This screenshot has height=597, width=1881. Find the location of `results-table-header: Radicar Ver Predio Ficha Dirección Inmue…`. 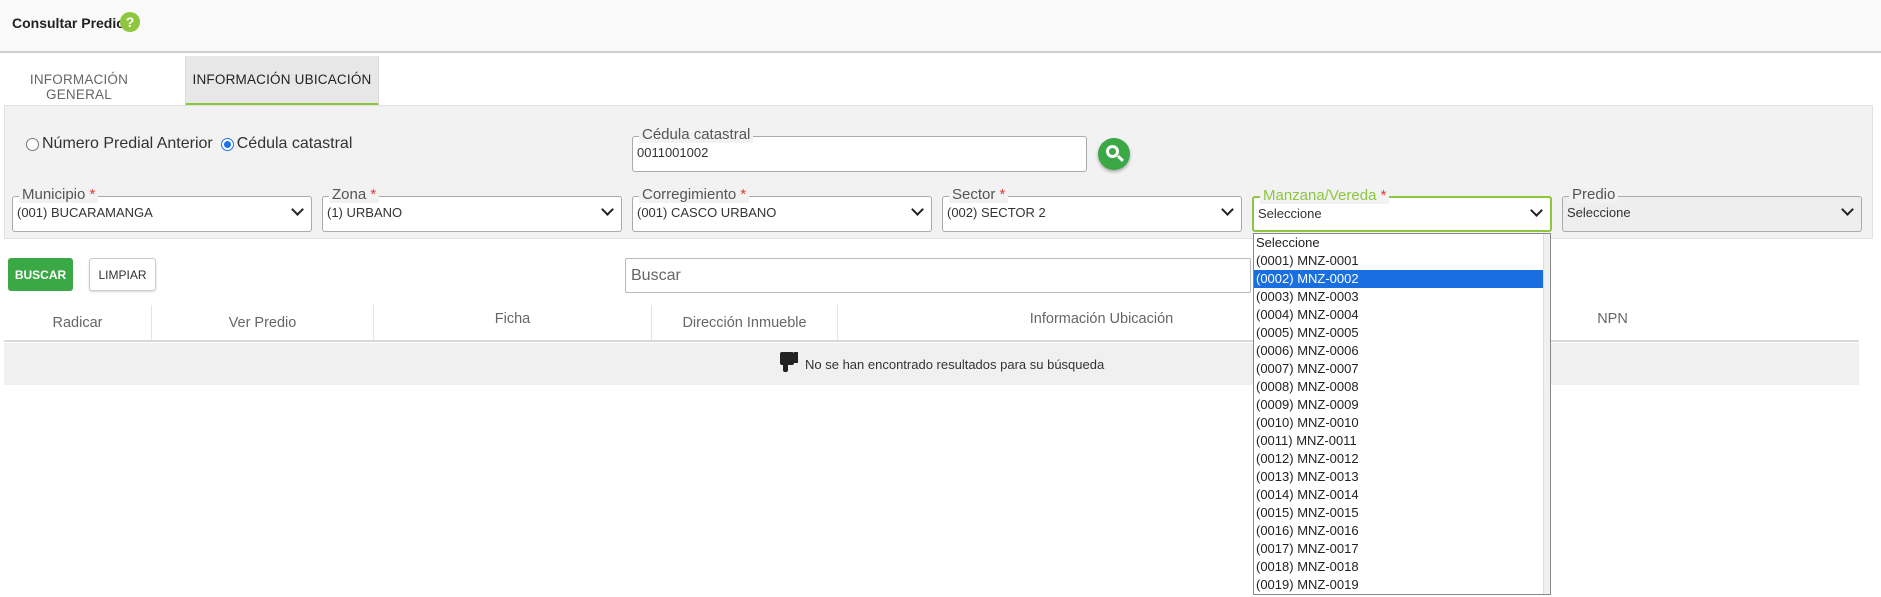

results-table-header: Radicar Ver Predio Ficha Dirección Inmue… is located at coordinates (931, 323).